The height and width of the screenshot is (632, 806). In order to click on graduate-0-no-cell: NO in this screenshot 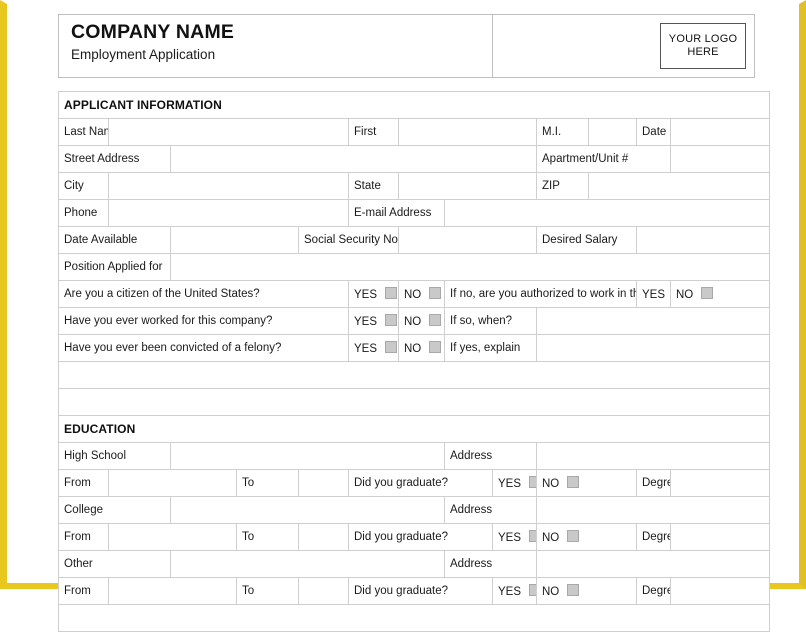, I will do `click(586, 483)`.